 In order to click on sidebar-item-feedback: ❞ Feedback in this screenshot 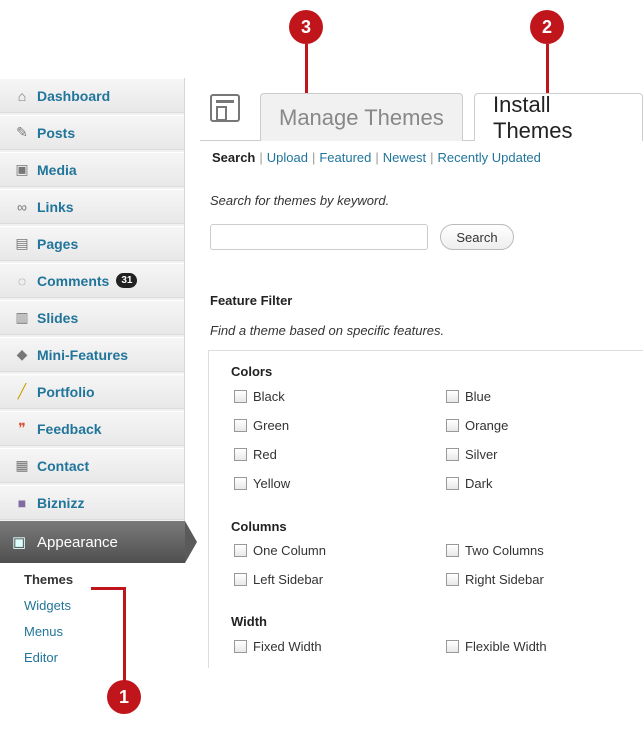, I will do `click(92, 428)`.